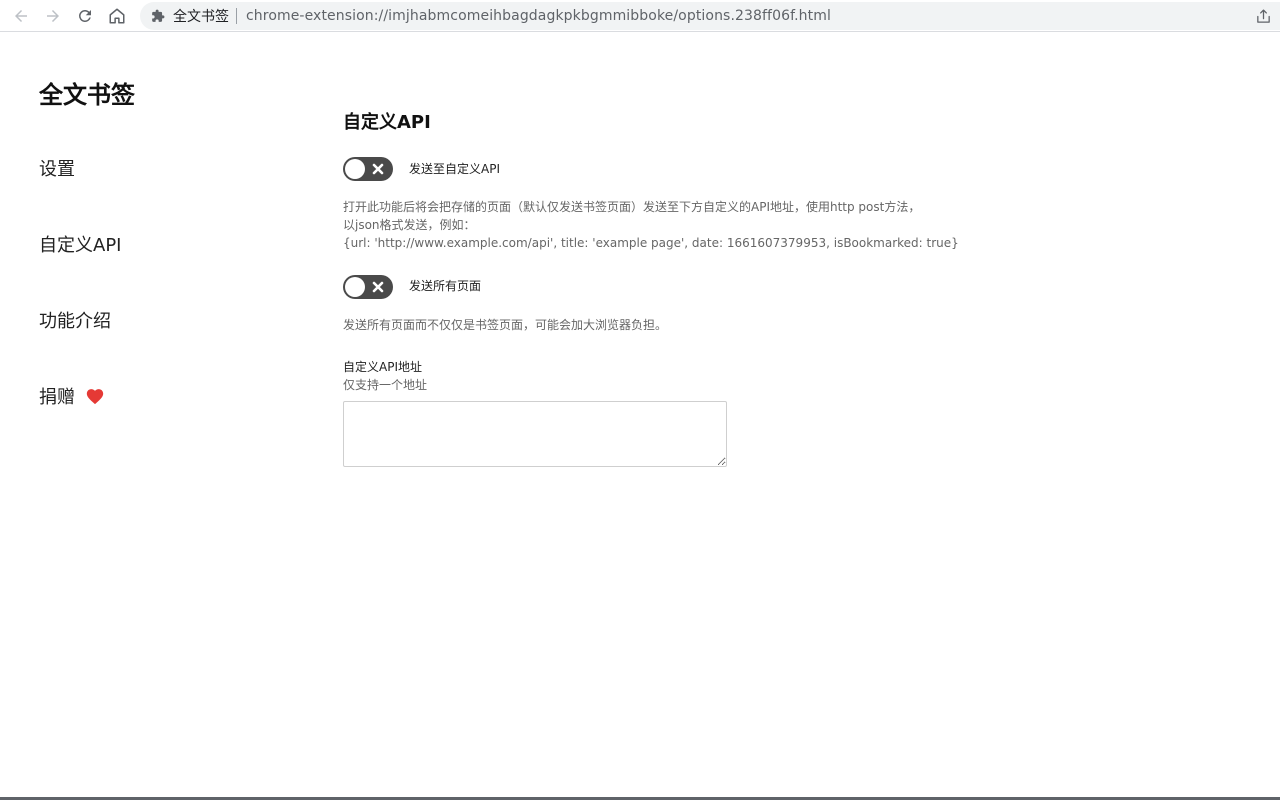 This screenshot has width=1280, height=800. What do you see at coordinates (387, 122) in the screenshot?
I see `page-title: 自定义API` at bounding box center [387, 122].